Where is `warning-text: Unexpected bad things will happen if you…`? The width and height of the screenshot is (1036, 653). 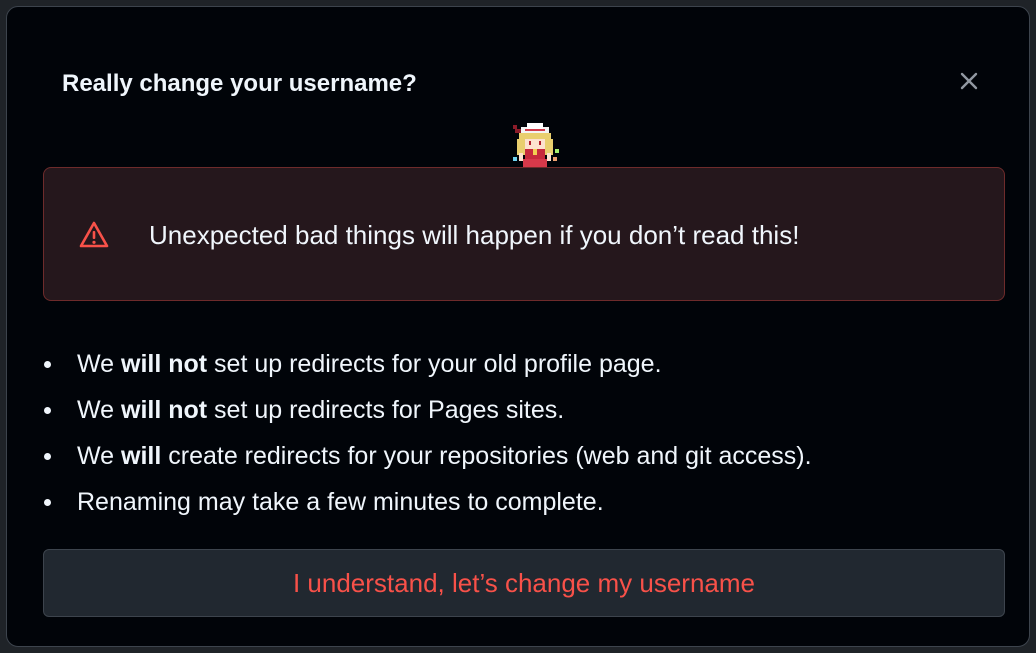 warning-text: Unexpected bad things will happen if you… is located at coordinates (474, 235).